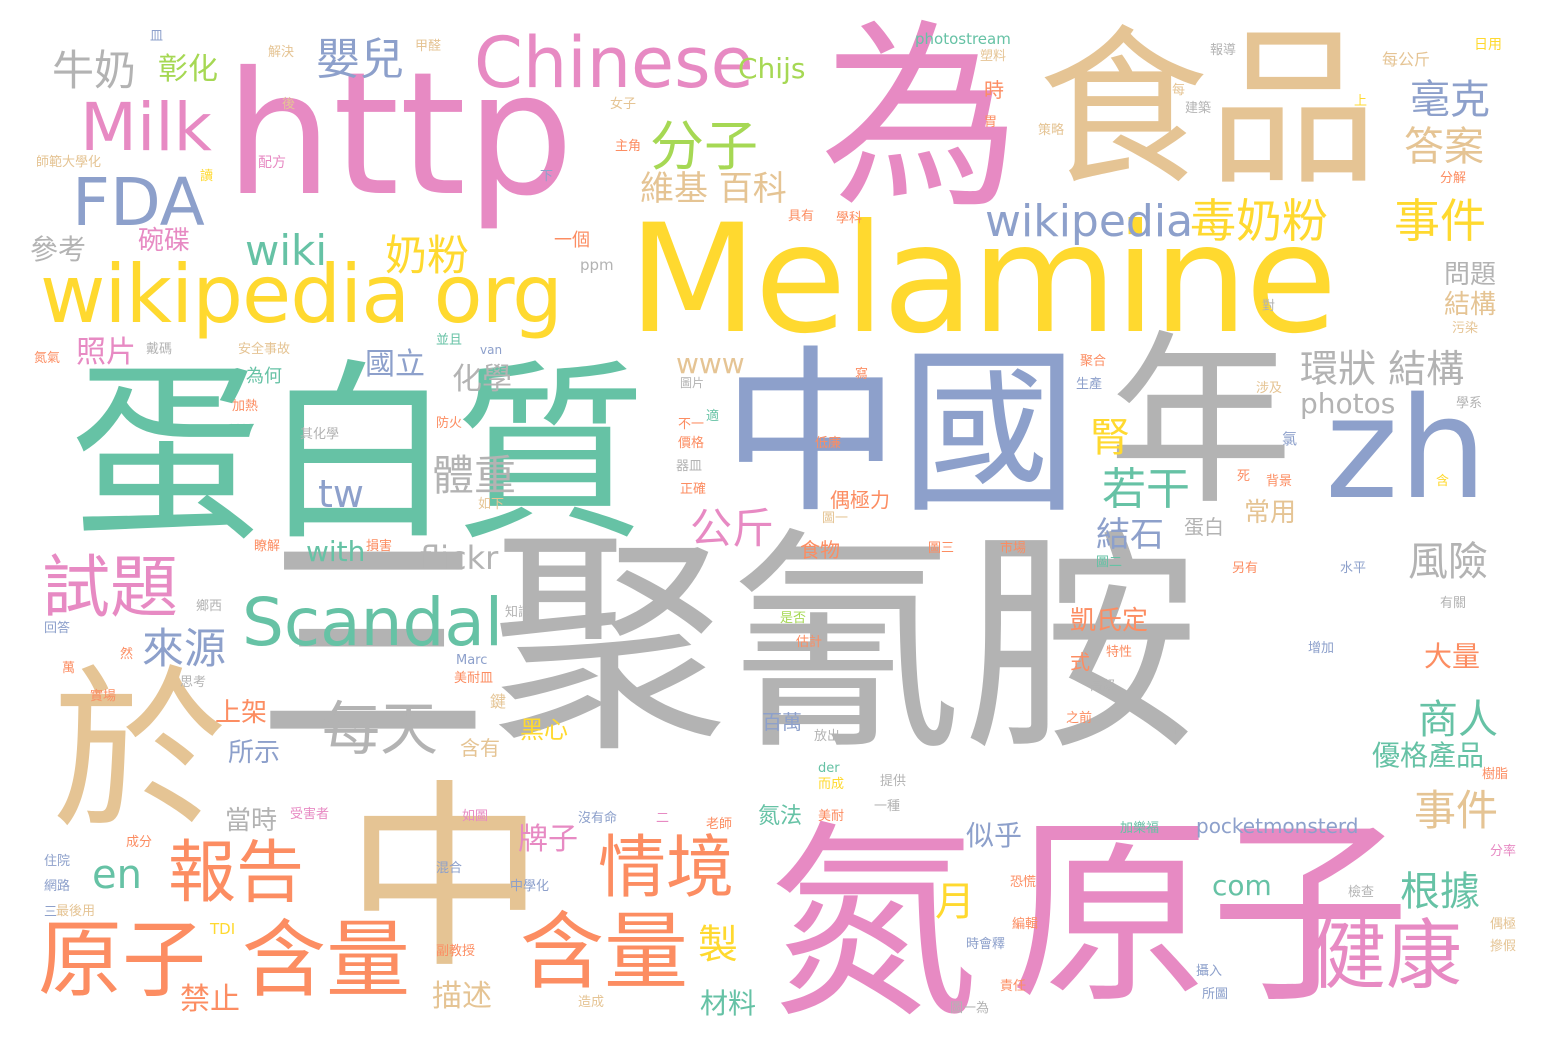  What do you see at coordinates (373, 622) in the screenshot?
I see `word-scandal: Scandal` at bounding box center [373, 622].